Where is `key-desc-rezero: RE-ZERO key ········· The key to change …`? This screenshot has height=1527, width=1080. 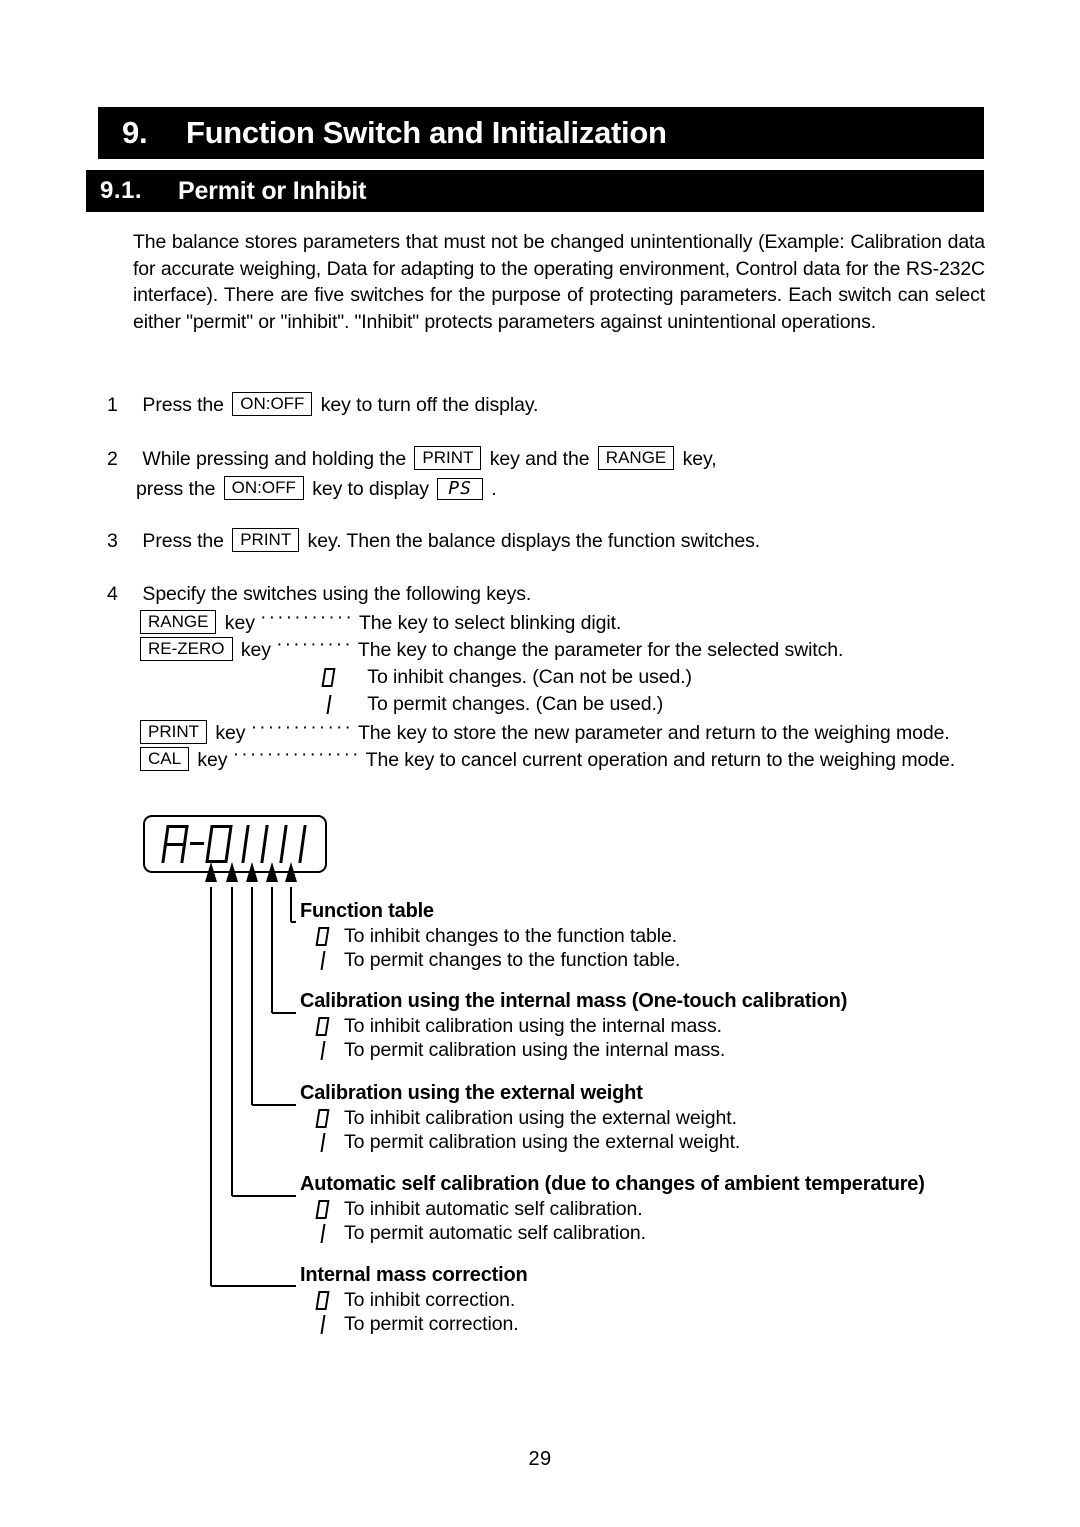 key-desc-rezero: RE-ZERO key ········· The key to change … is located at coordinates (491, 649).